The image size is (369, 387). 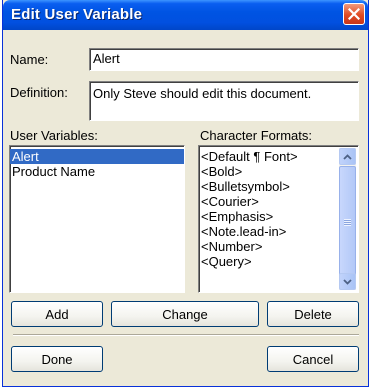 What do you see at coordinates (54, 135) in the screenshot?
I see `user-variables-label: User Variables:` at bounding box center [54, 135].